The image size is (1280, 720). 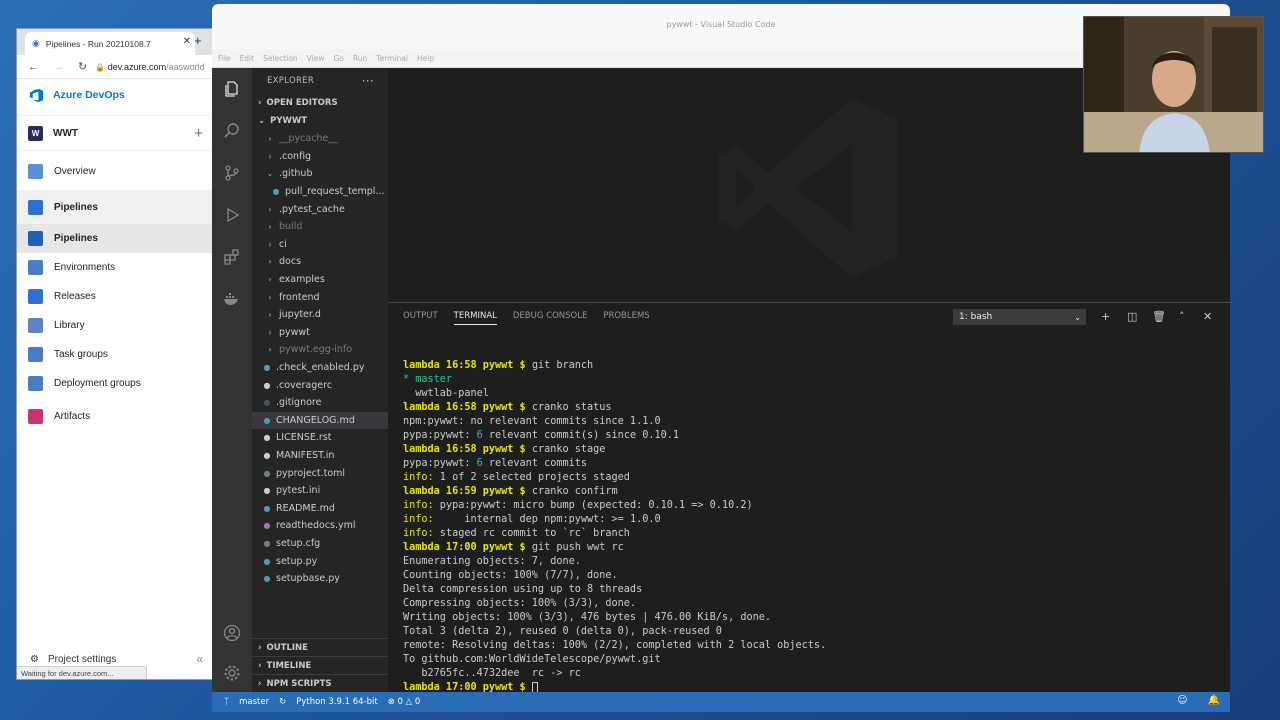 What do you see at coordinates (116, 416) in the screenshot?
I see `nav-item-artifacts: Artifacts` at bounding box center [116, 416].